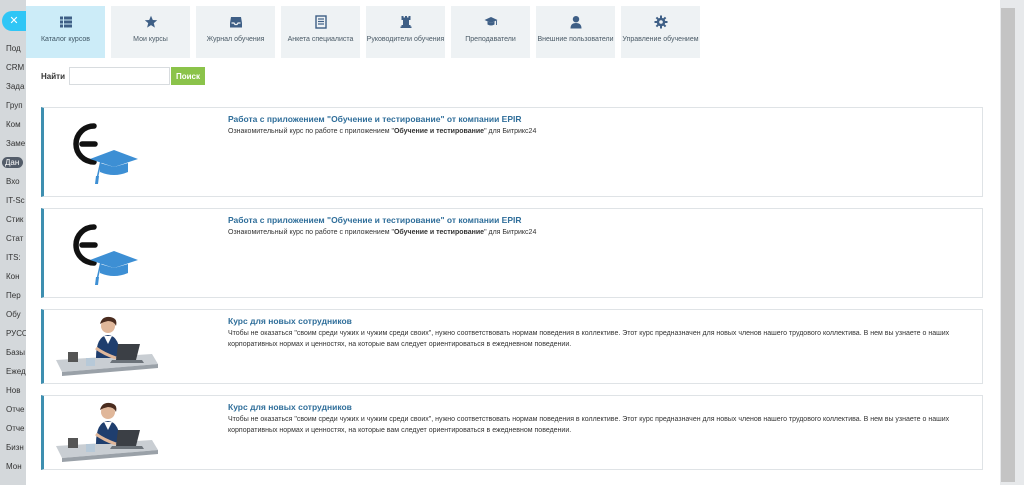  Describe the element at coordinates (235, 32) in the screenshot. I see `tab-learning-journal: Журнал обучения` at that location.